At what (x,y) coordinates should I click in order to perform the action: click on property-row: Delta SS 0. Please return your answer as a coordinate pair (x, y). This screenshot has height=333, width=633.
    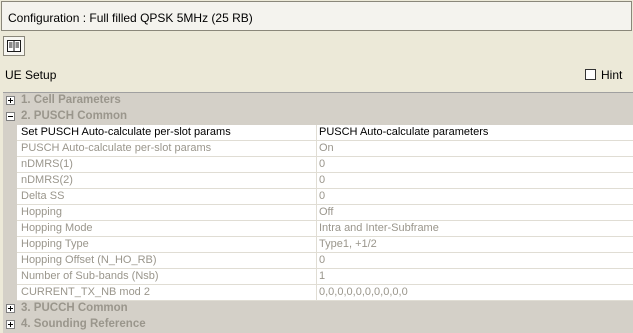
    Looking at the image, I should click on (318, 197).